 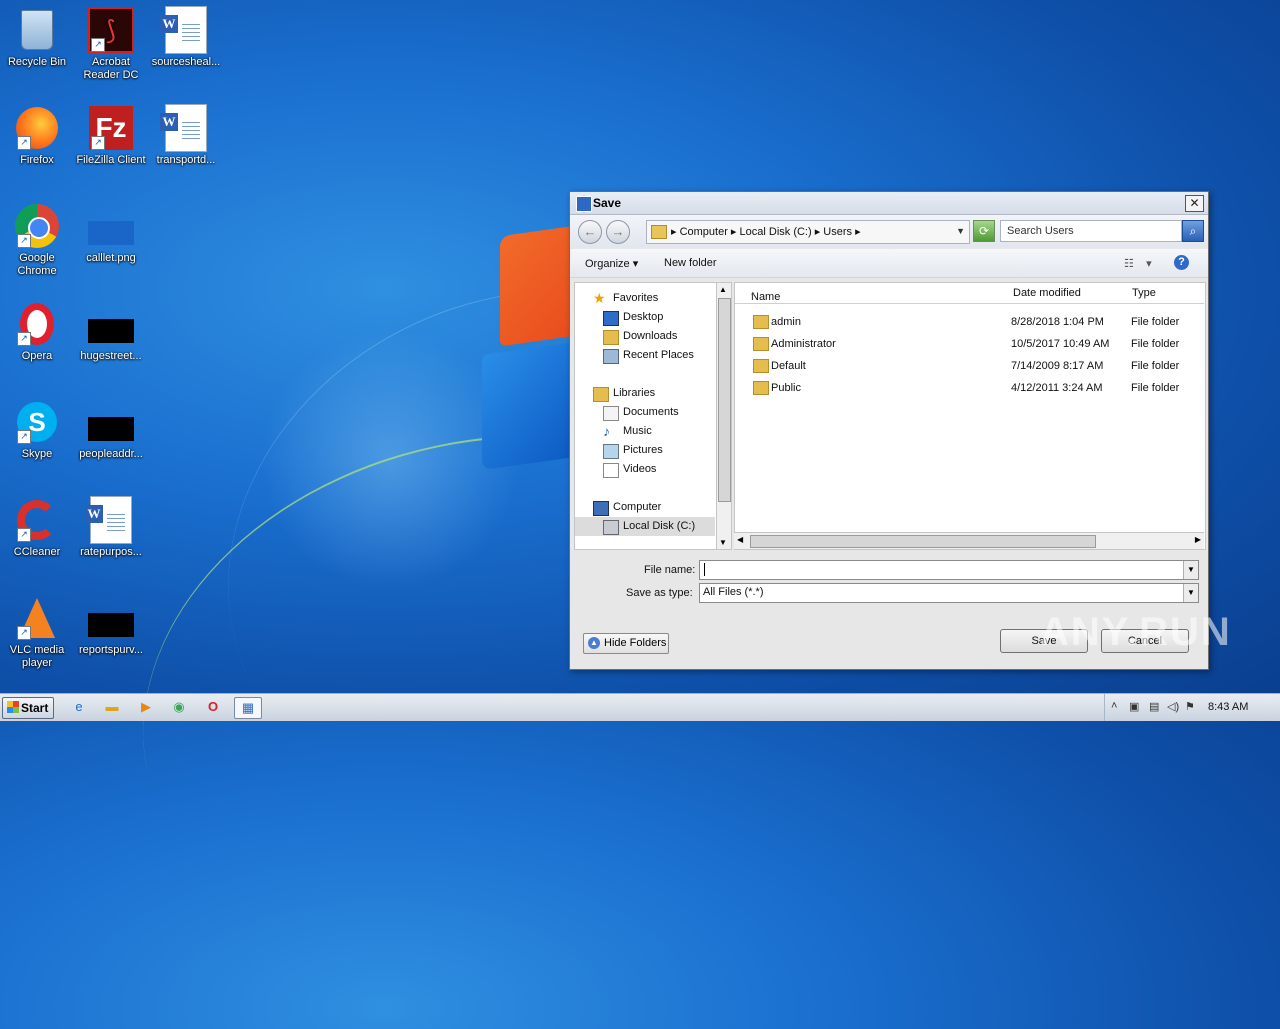 What do you see at coordinates (970, 322) in the screenshot?
I see `file-row: admin 8/28/2018 1:04 PM File folder` at bounding box center [970, 322].